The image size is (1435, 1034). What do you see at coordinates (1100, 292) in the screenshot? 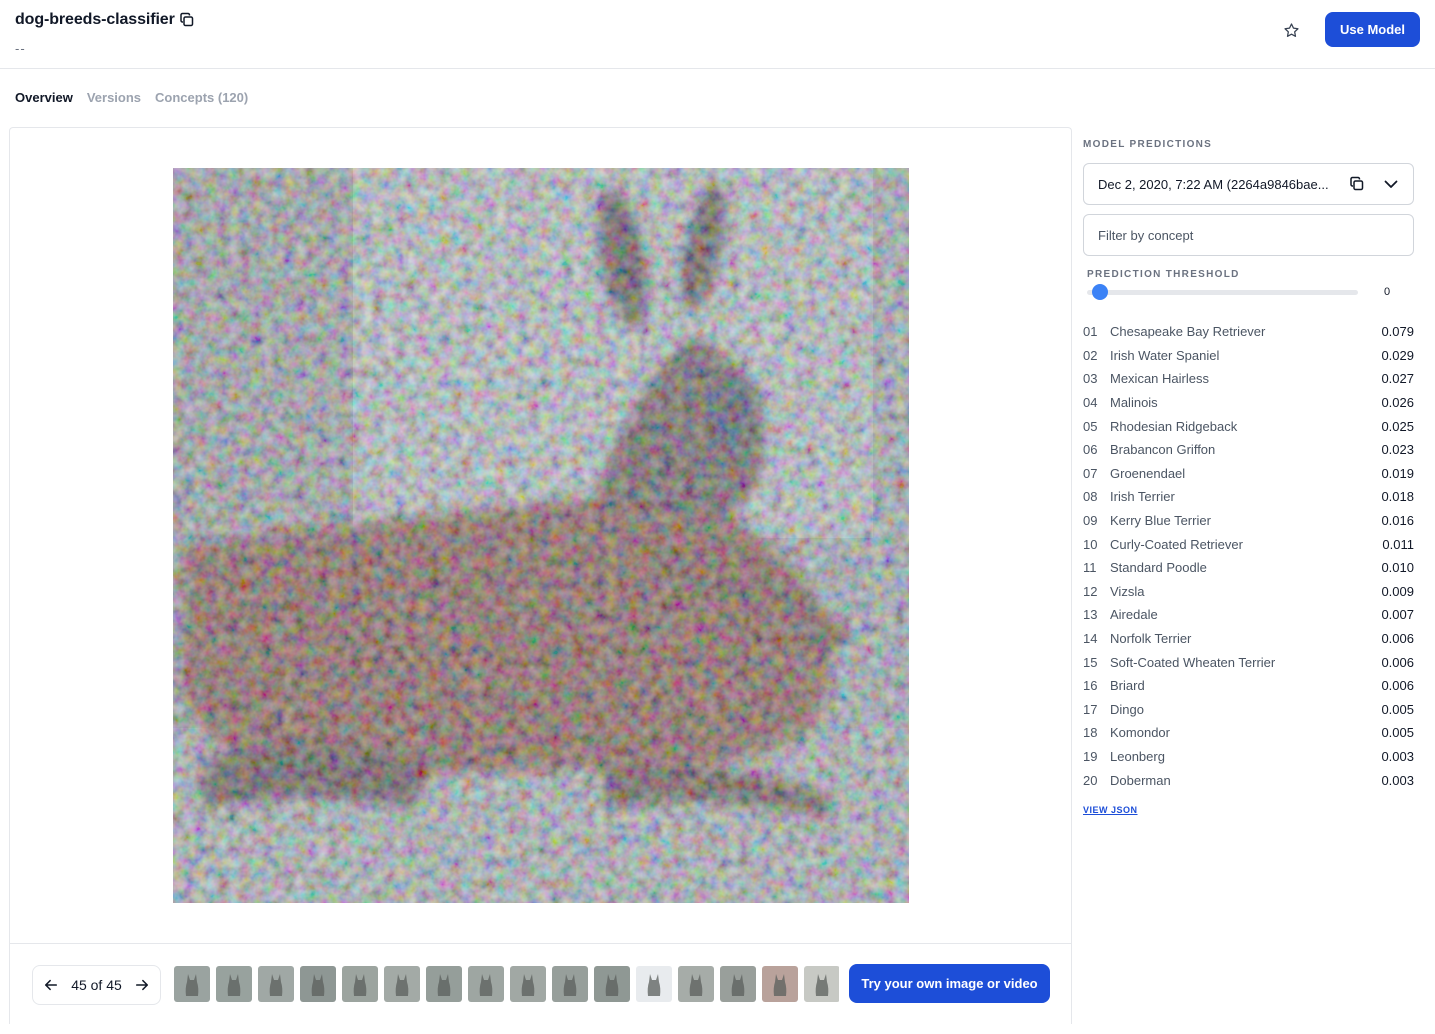
I see `threshold-slider-handle` at bounding box center [1100, 292].